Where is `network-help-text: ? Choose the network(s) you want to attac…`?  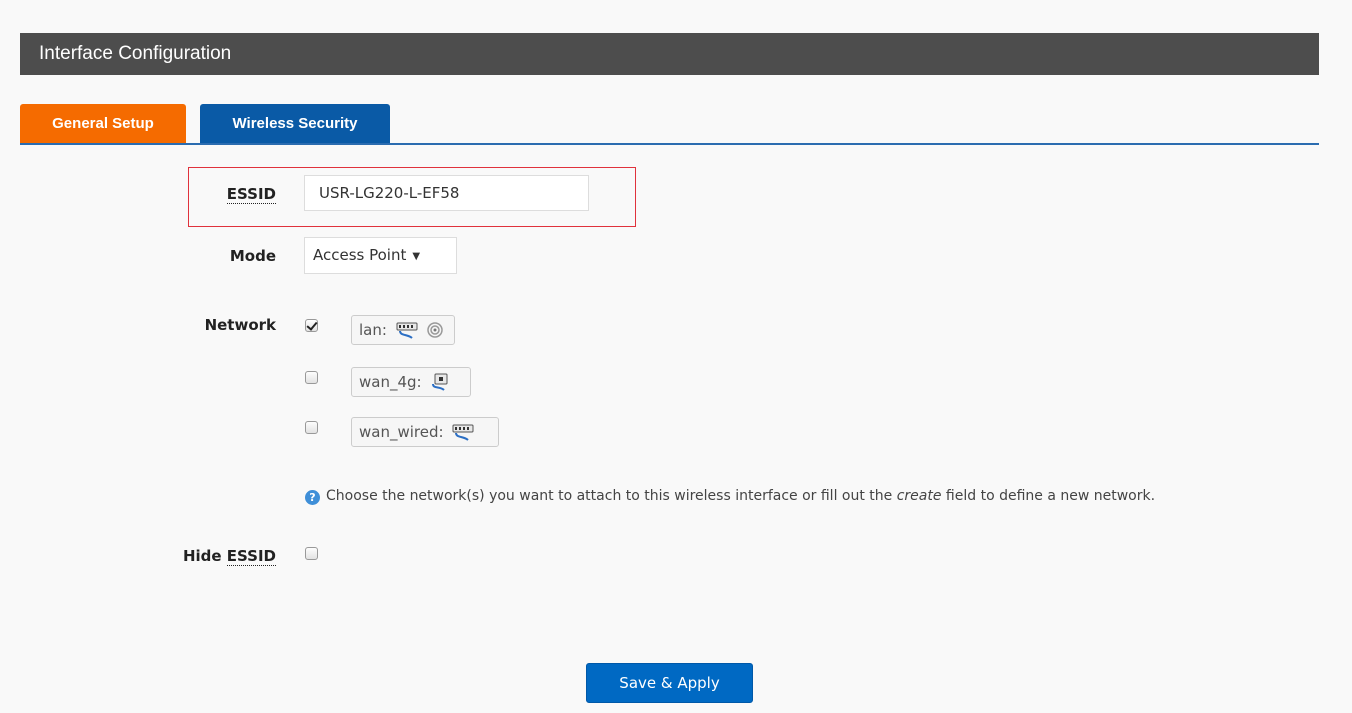
network-help-text: ? Choose the network(s) you want to attac… is located at coordinates (730, 496).